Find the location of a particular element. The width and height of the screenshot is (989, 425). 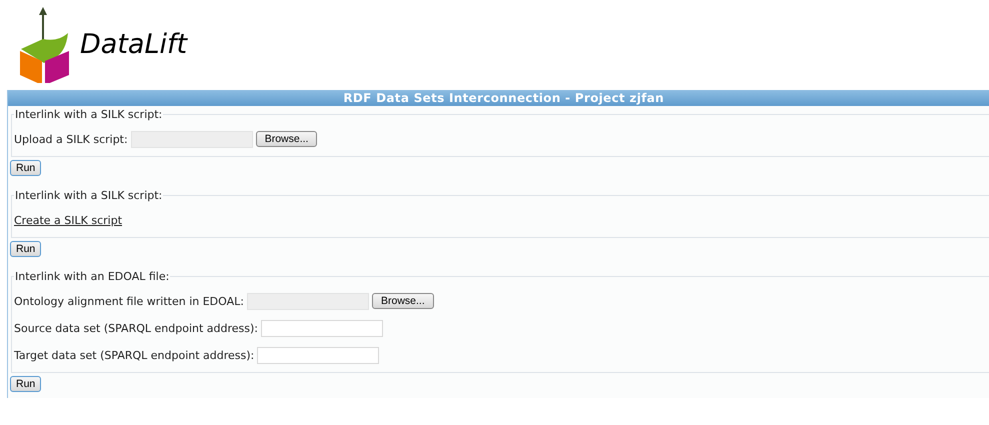

field-label: Source data set (SPARQL endpoint address): is located at coordinates (136, 328).